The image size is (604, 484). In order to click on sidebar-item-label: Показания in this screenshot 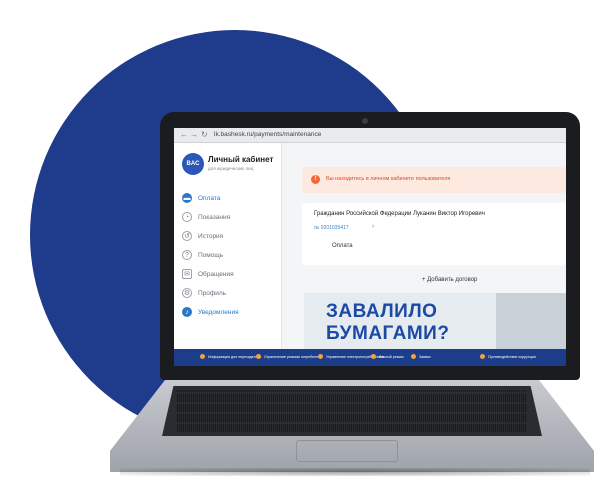, I will do `click(214, 217)`.